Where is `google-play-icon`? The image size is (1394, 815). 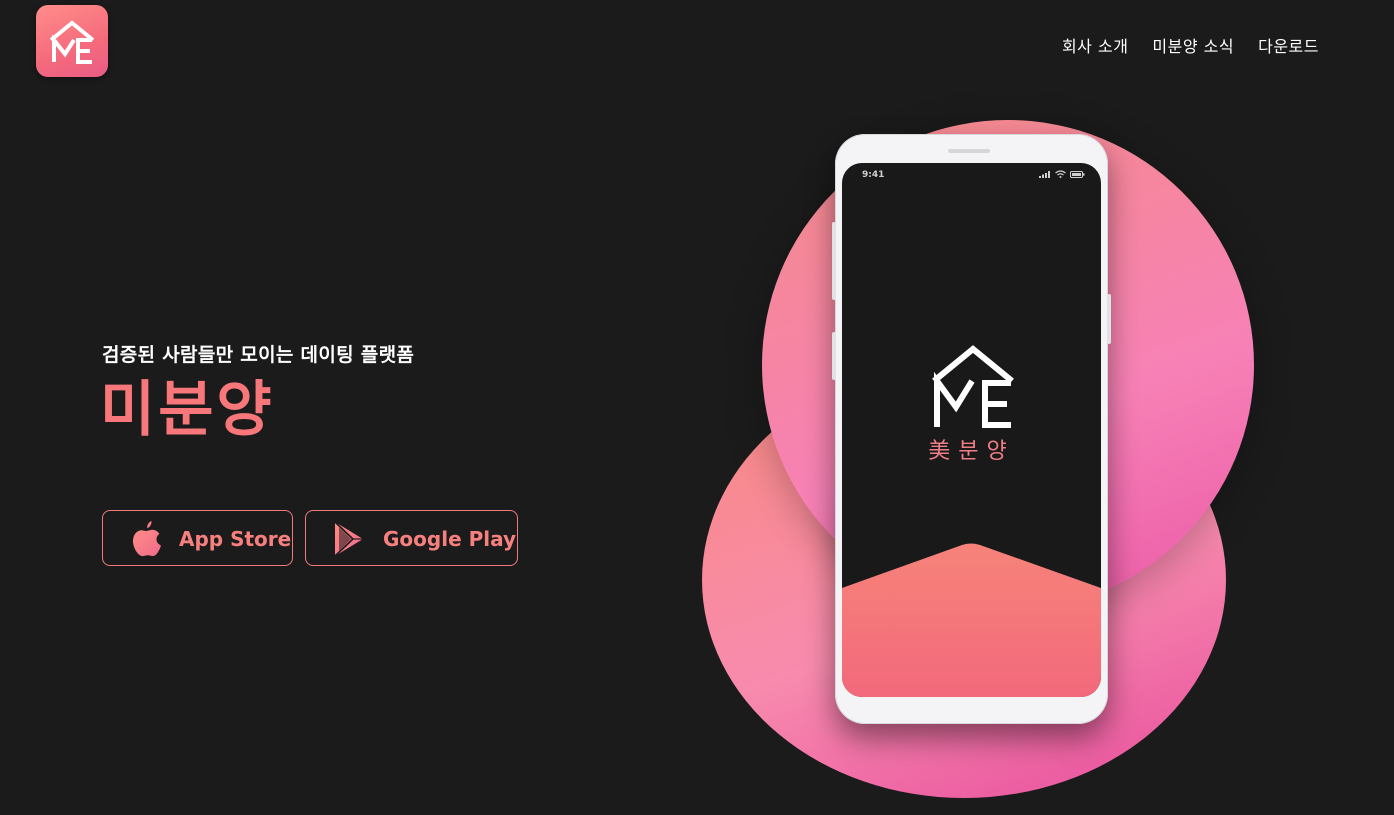
google-play-icon is located at coordinates (348, 539).